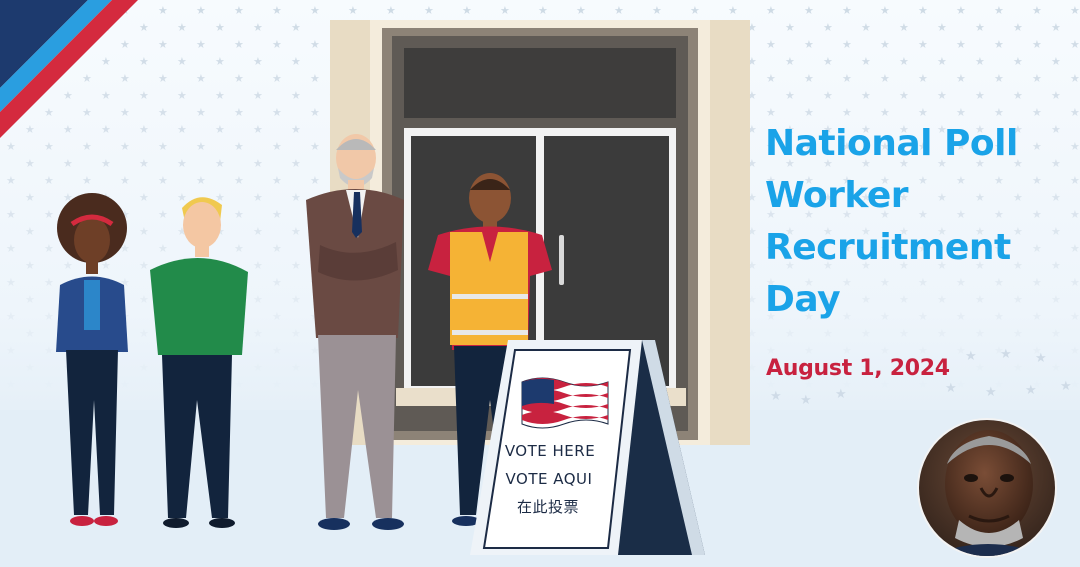 The image size is (1080, 567). I want to click on headline-line-2: Worker, so click(837, 195).